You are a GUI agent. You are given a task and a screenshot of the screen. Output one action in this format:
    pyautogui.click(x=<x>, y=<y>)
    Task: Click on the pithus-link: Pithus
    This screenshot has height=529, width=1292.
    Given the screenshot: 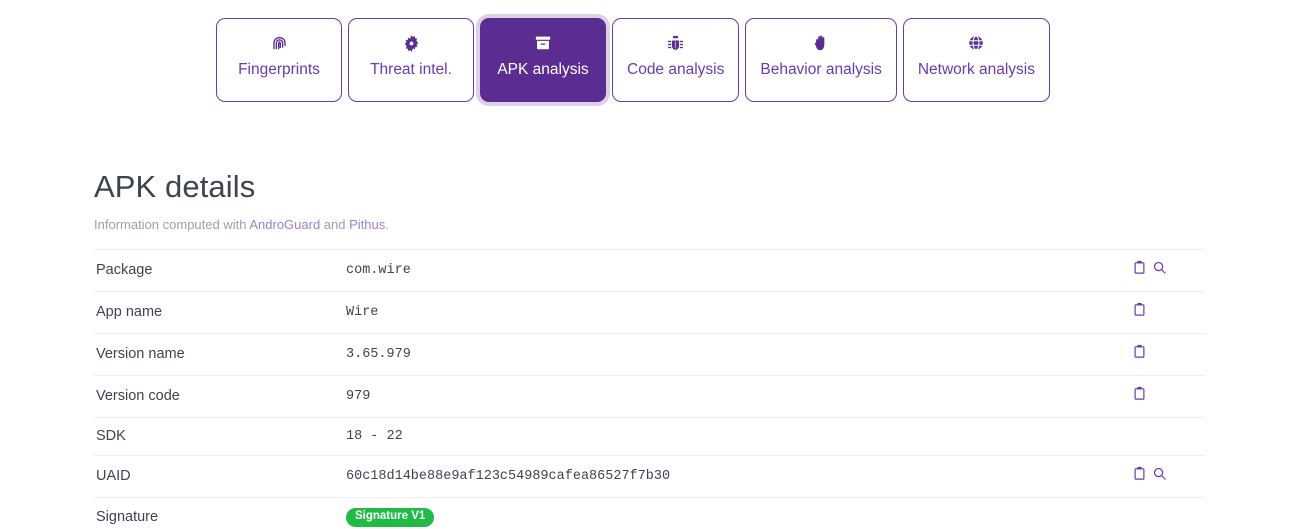 What is the action you would take?
    pyautogui.click(x=367, y=224)
    